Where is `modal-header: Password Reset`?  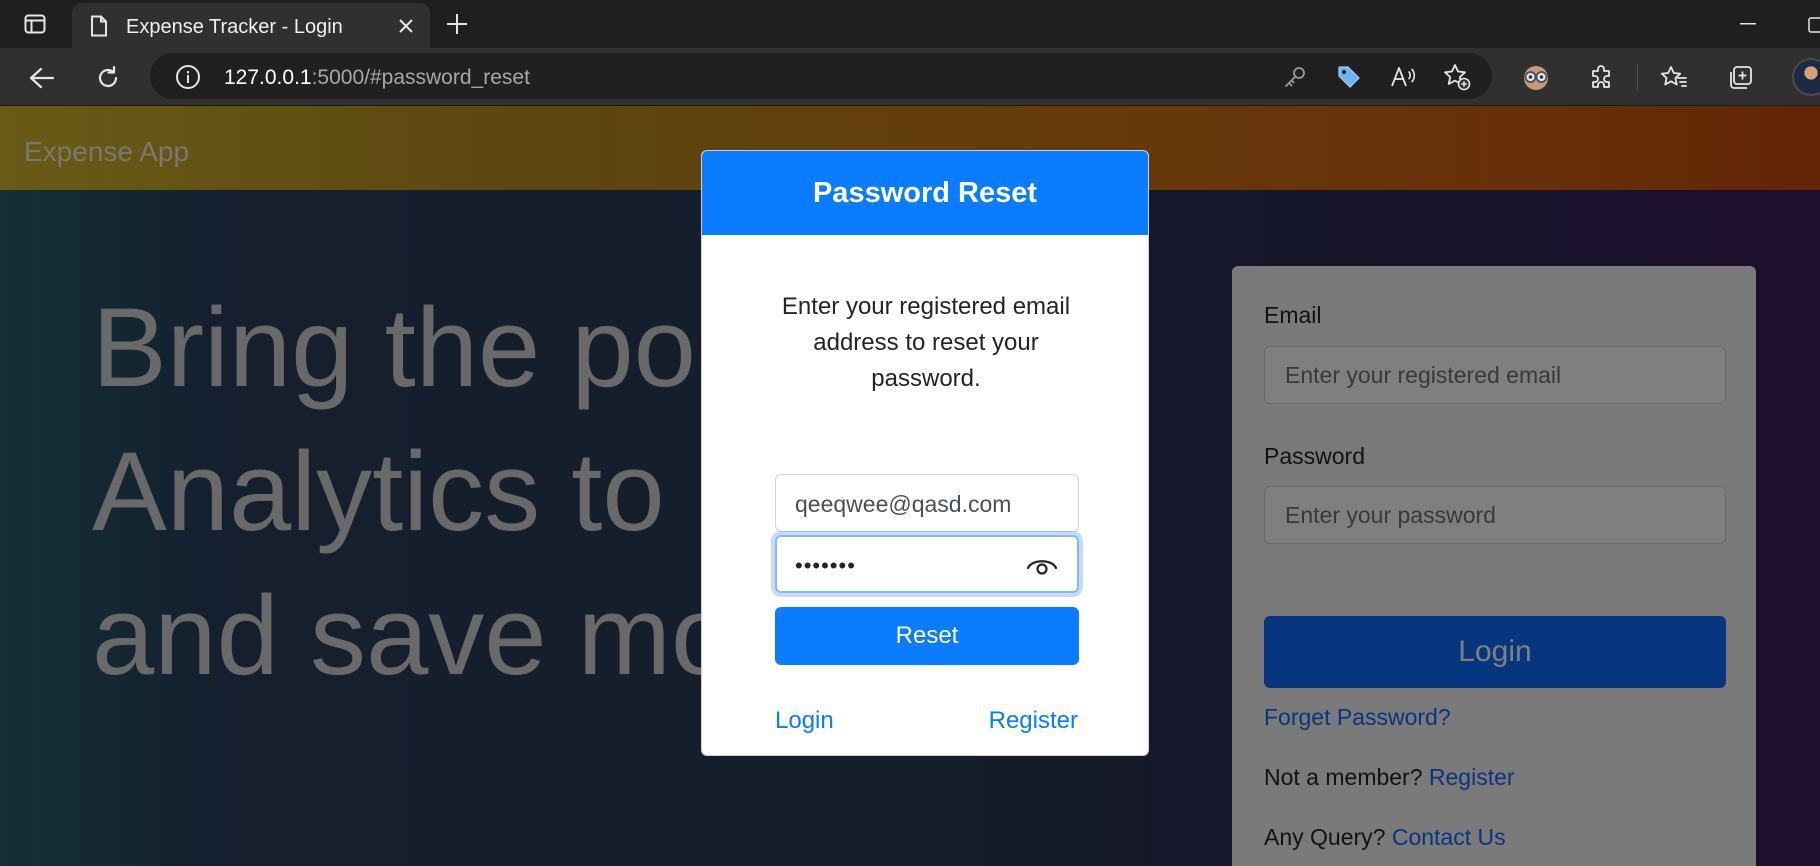 modal-header: Password Reset is located at coordinates (925, 193).